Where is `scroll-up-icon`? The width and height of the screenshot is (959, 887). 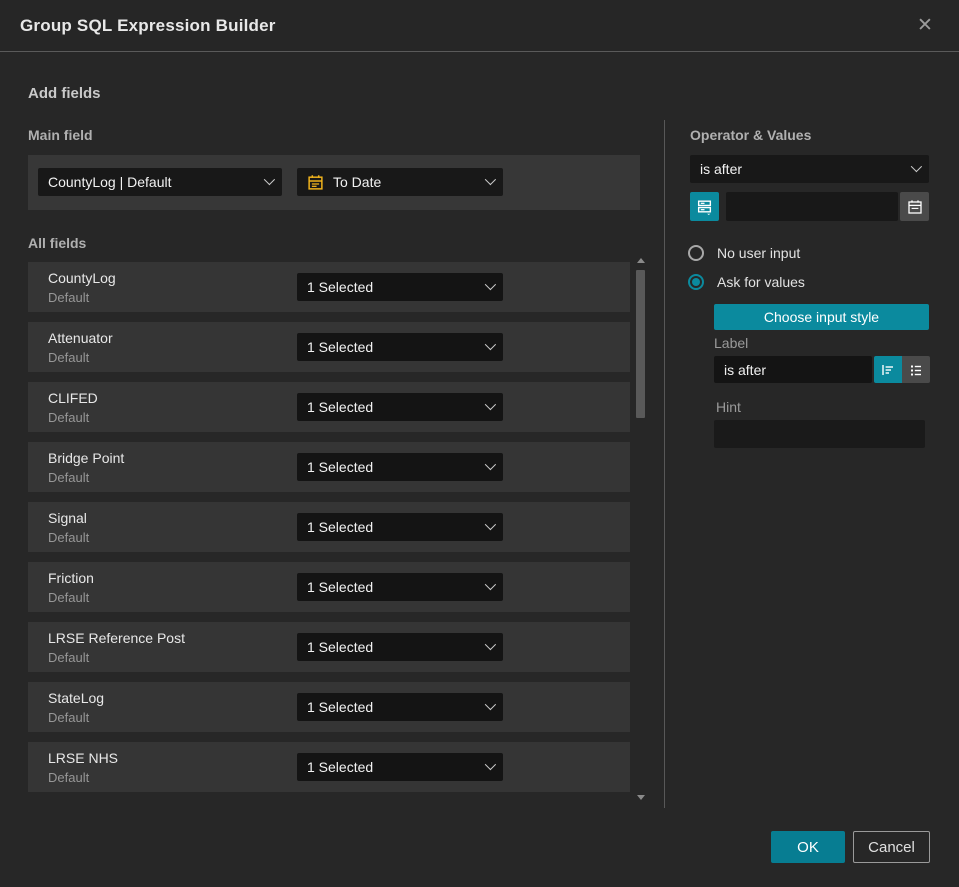 scroll-up-icon is located at coordinates (641, 260).